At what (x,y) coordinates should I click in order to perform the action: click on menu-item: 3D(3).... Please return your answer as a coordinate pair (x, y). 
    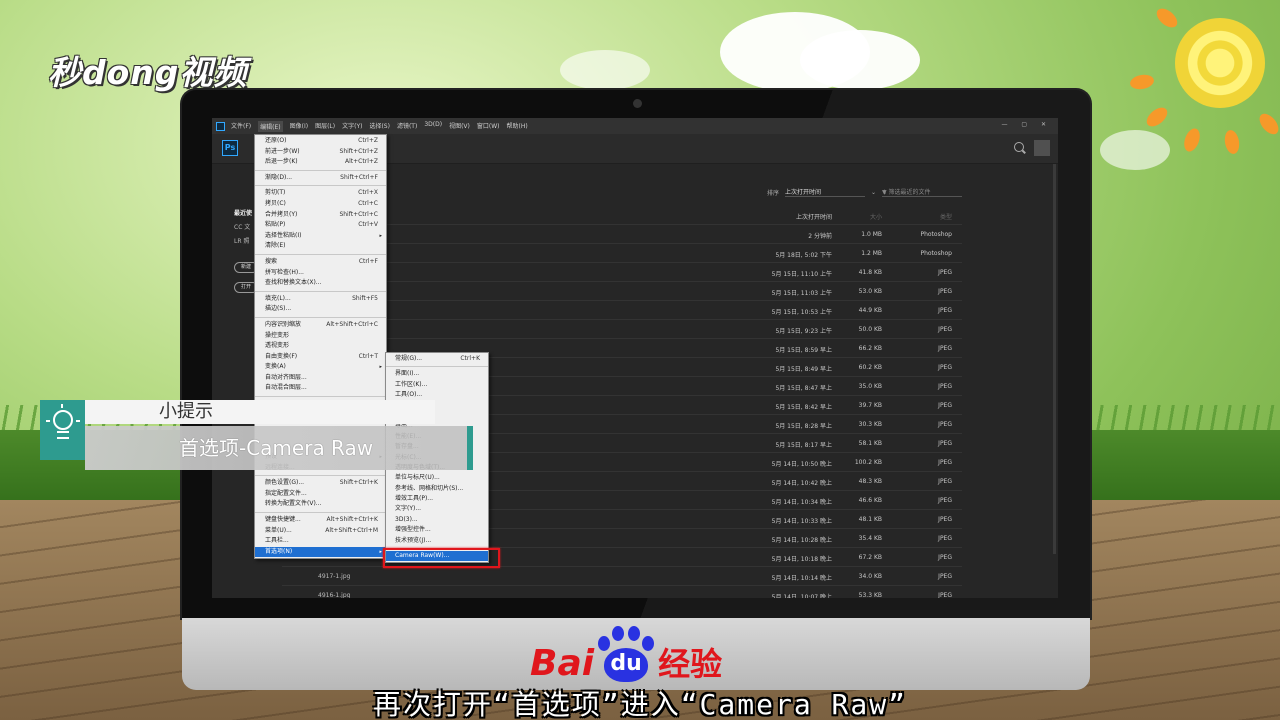
    Looking at the image, I should click on (437, 520).